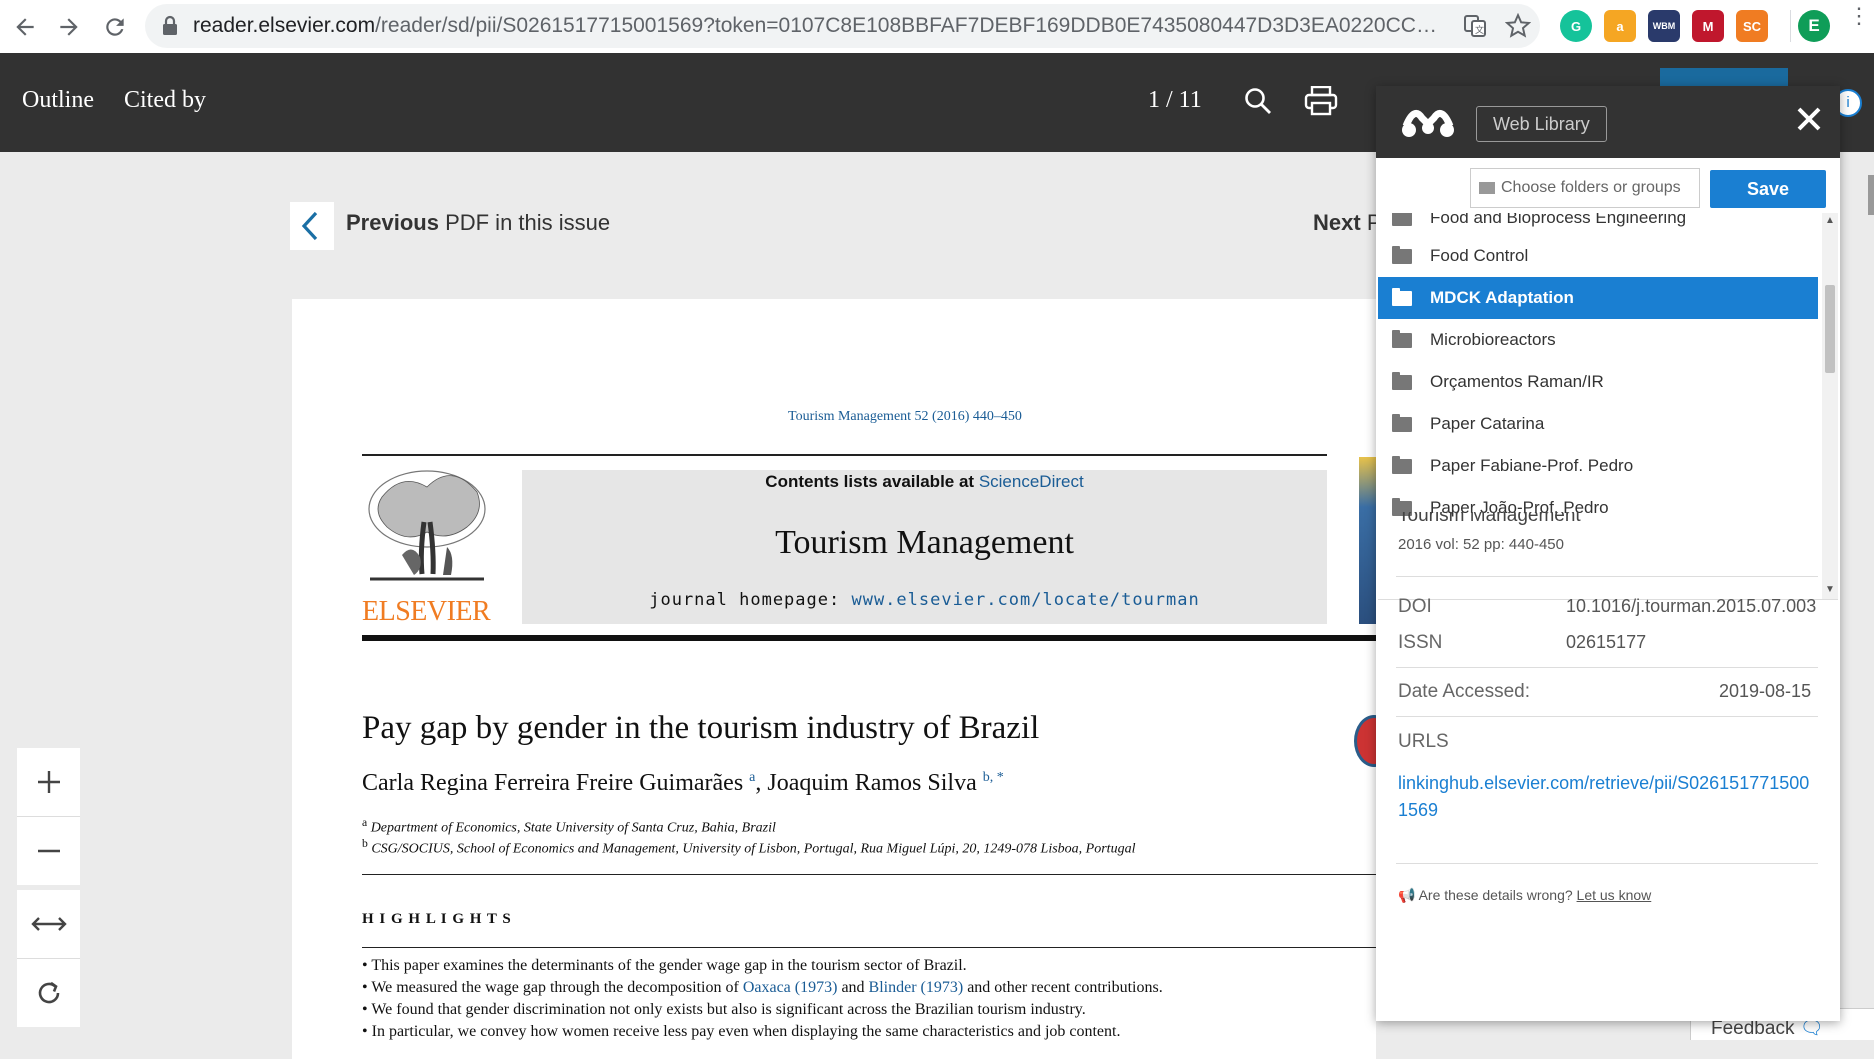  Describe the element at coordinates (1614, 895) in the screenshot. I see `let-us-know-link: Let us know` at that location.